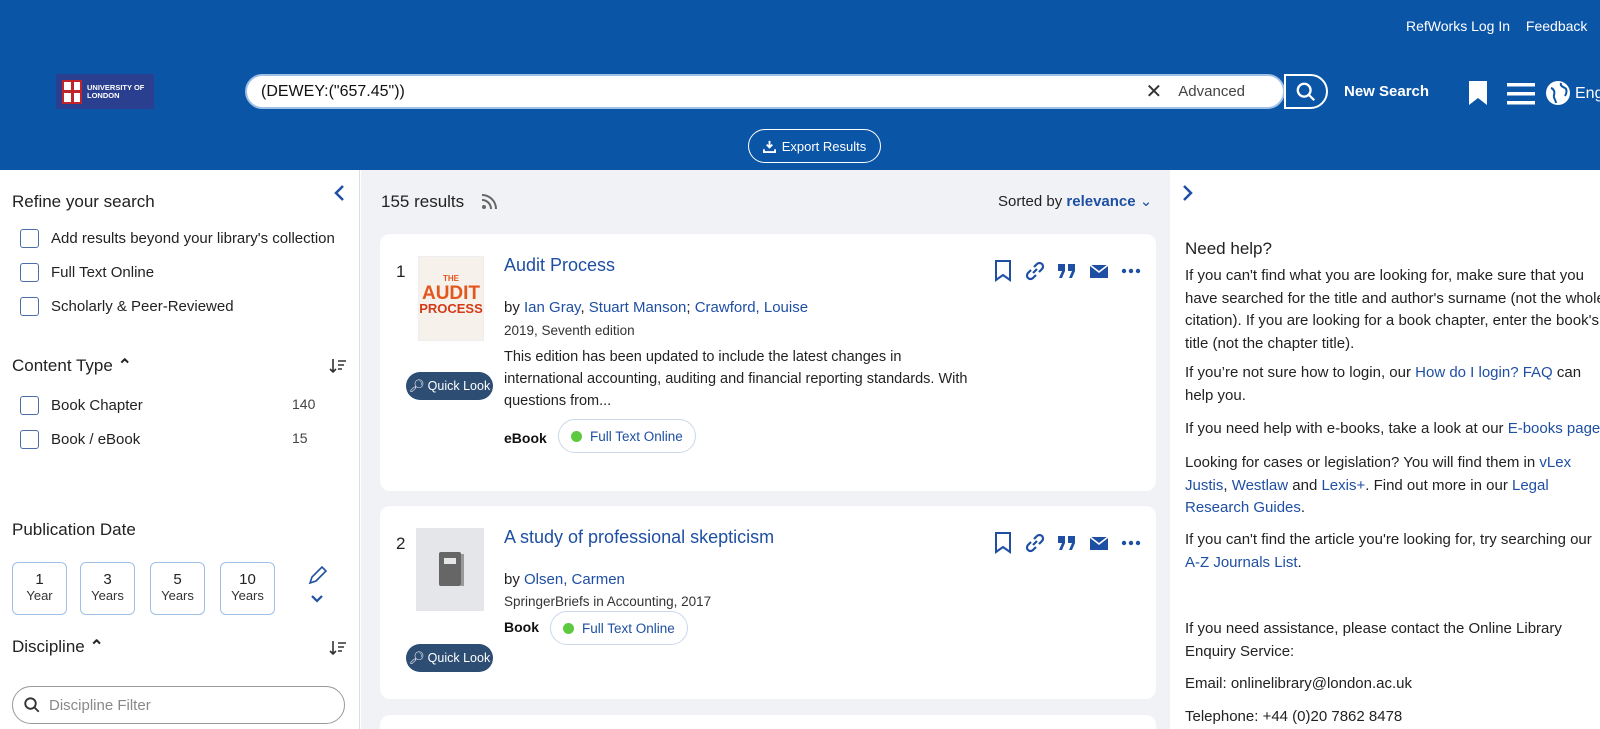 Image resolution: width=1600 pixels, height=729 pixels. What do you see at coordinates (489, 201) in the screenshot?
I see `rss-icon` at bounding box center [489, 201].